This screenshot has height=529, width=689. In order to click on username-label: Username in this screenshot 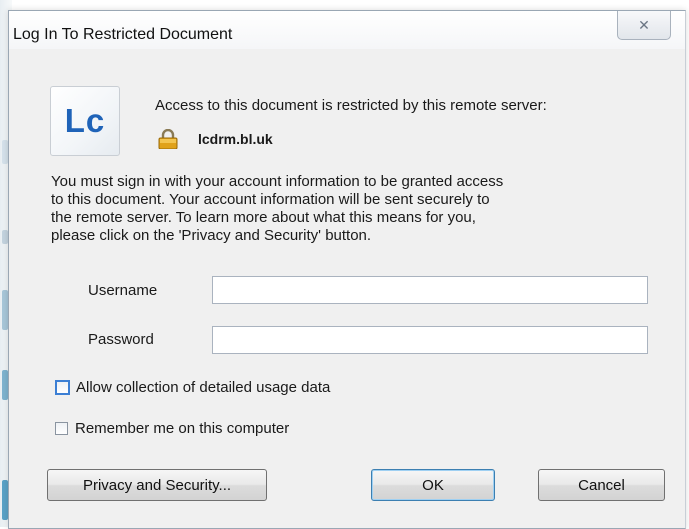, I will do `click(123, 290)`.